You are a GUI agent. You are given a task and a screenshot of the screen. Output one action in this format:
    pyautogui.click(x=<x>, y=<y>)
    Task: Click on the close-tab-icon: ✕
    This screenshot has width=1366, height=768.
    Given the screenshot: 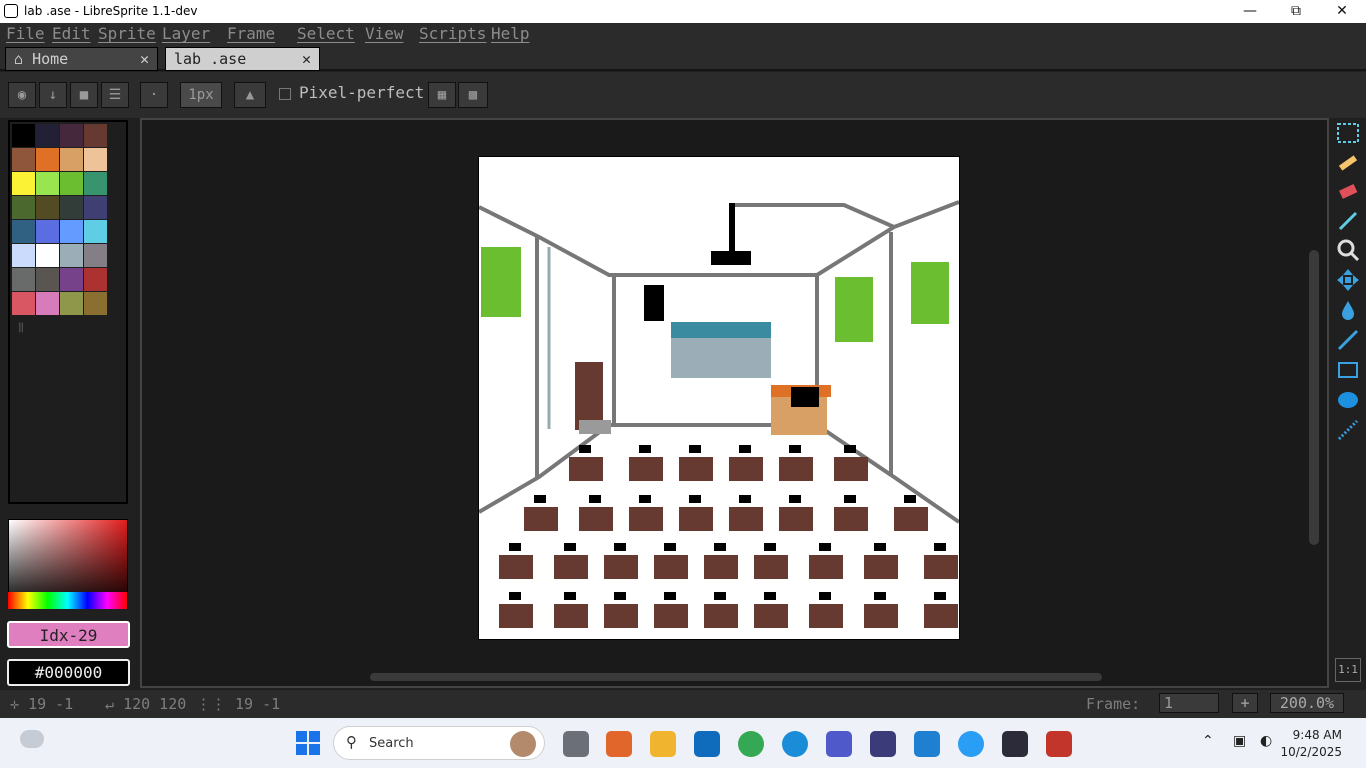 What is the action you would take?
    pyautogui.click(x=306, y=59)
    